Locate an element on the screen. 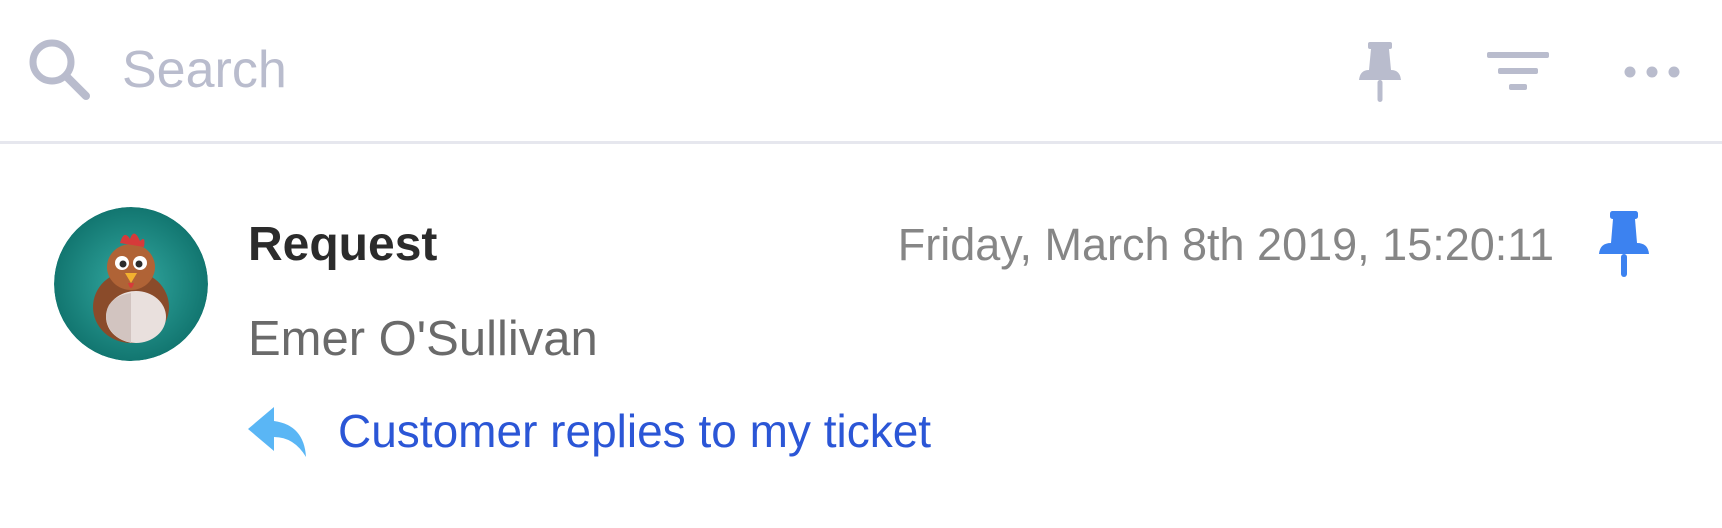  reply-icon is located at coordinates (277, 432).